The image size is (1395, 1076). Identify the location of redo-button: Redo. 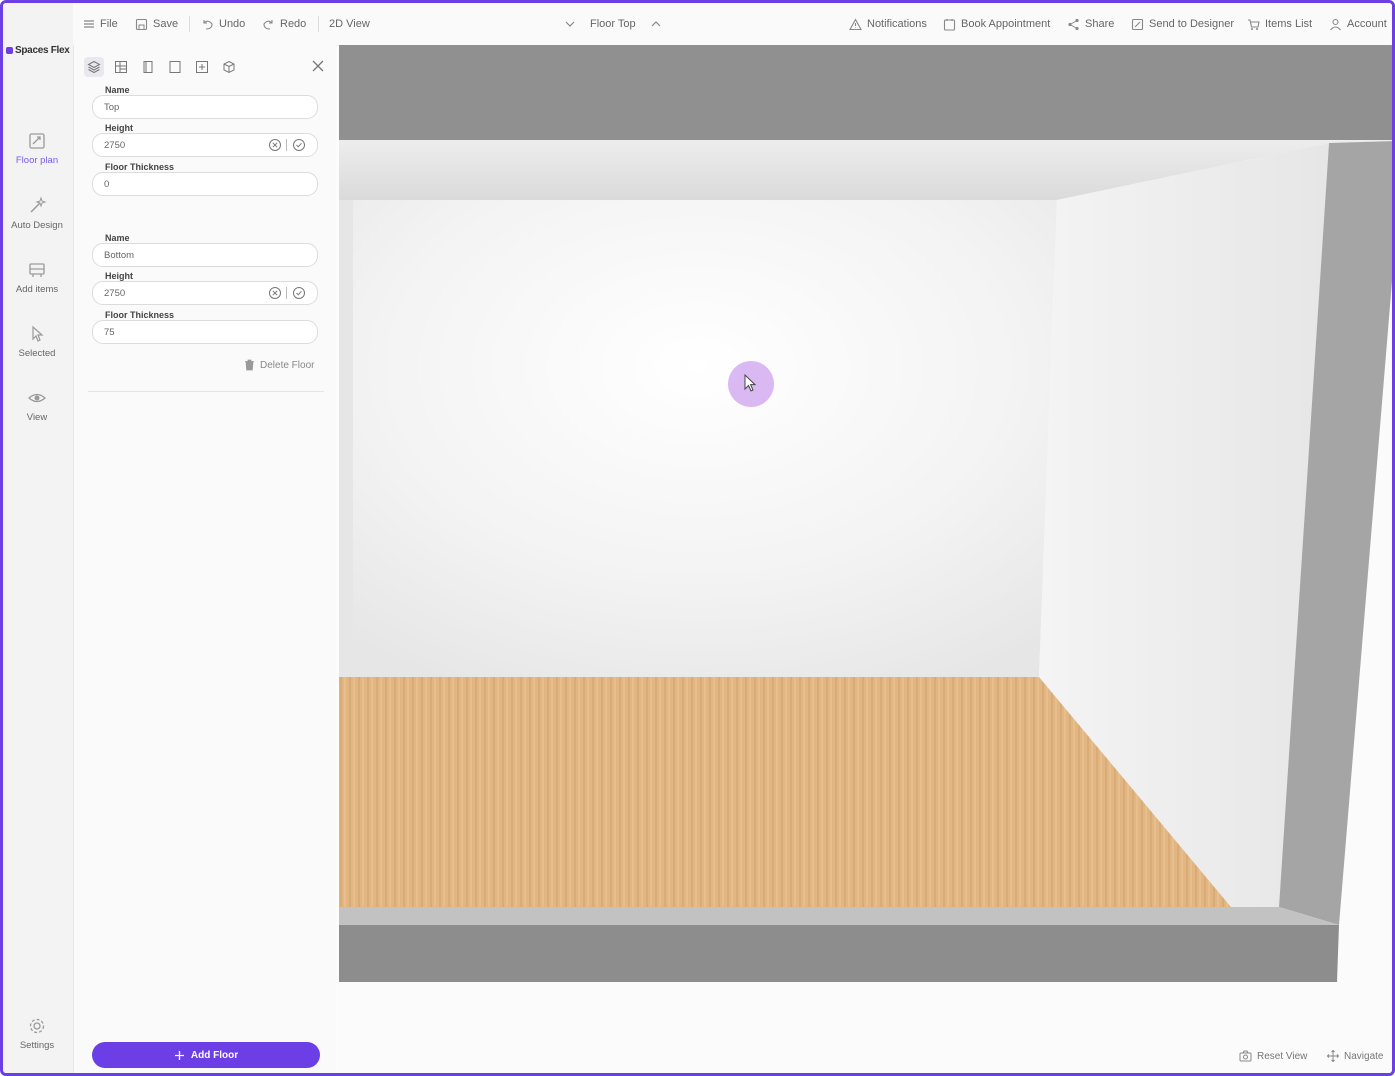
(284, 24).